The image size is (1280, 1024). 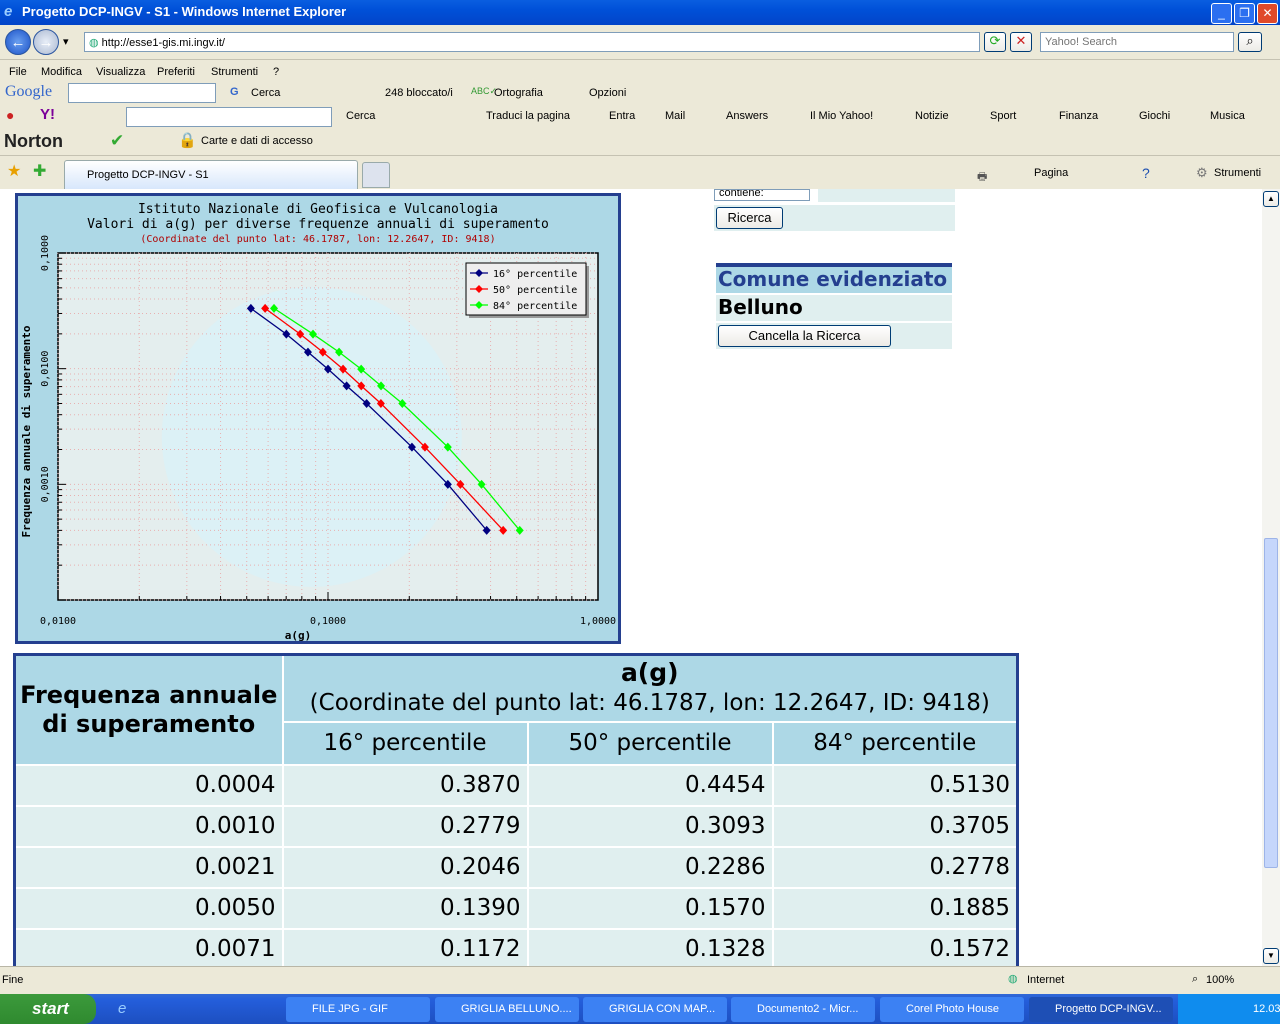 I want to click on x-tick-label: 0,0100, so click(x=58, y=621).